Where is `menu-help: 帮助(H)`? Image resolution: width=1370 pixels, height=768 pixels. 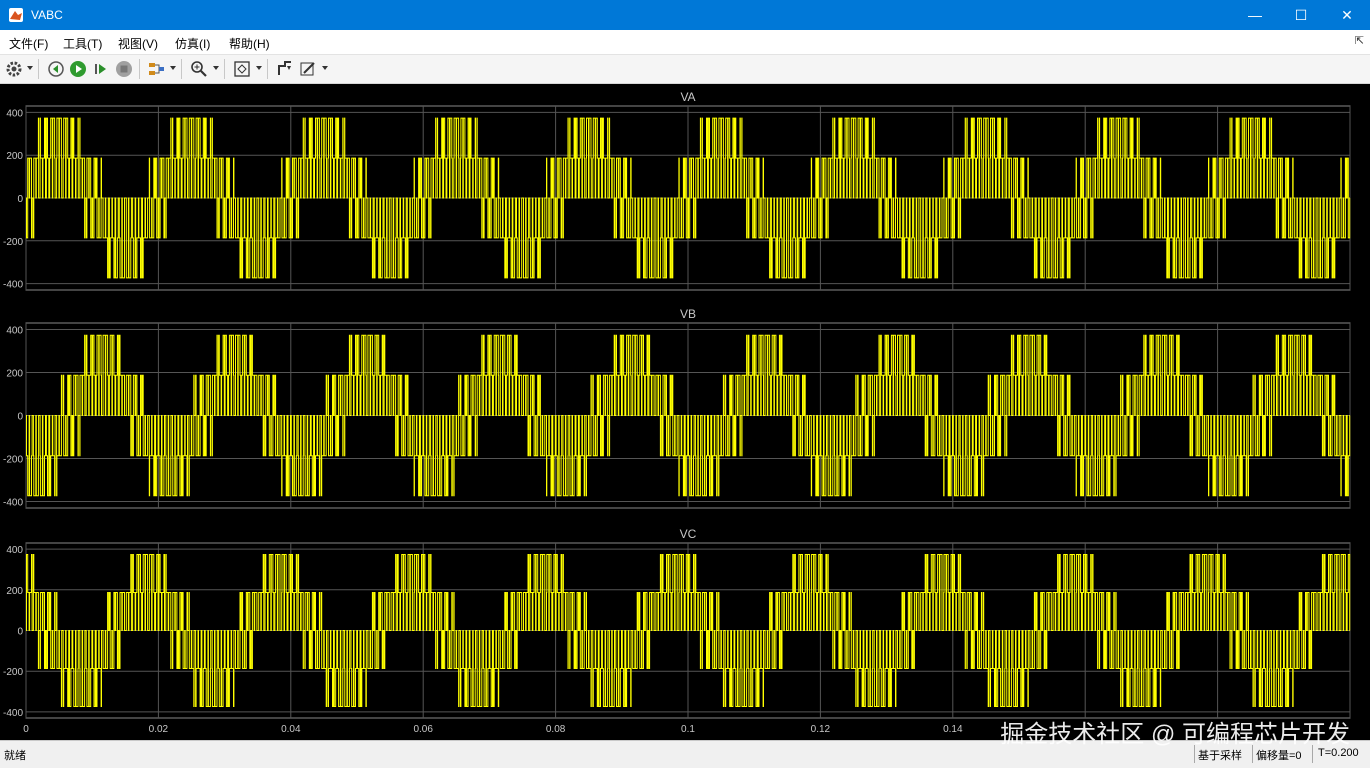
menu-help: 帮助(H) is located at coordinates (249, 43).